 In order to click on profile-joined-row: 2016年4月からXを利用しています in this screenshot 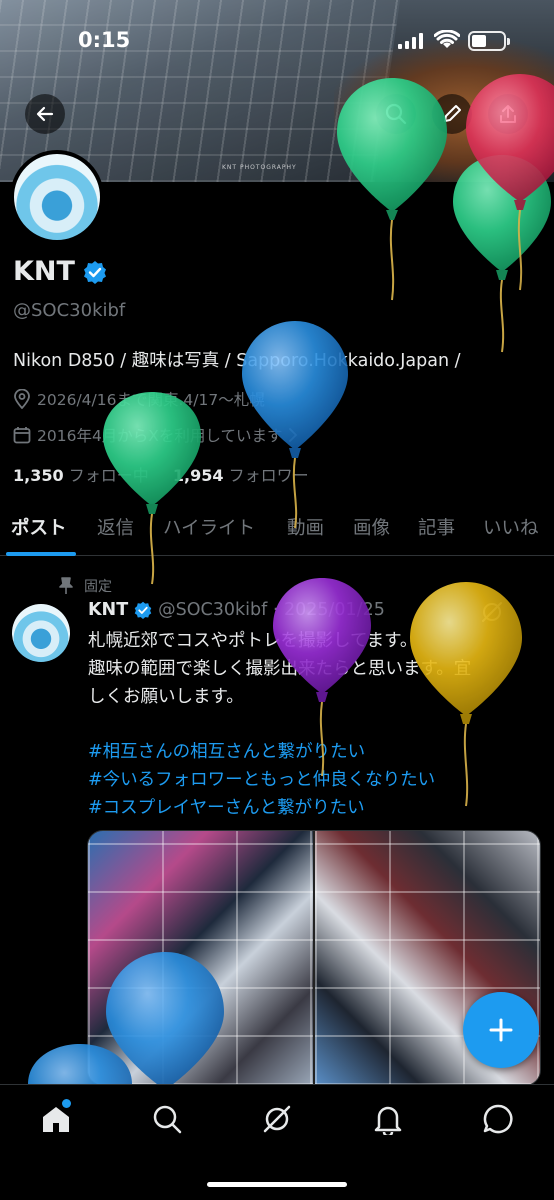, I will do `click(155, 435)`.